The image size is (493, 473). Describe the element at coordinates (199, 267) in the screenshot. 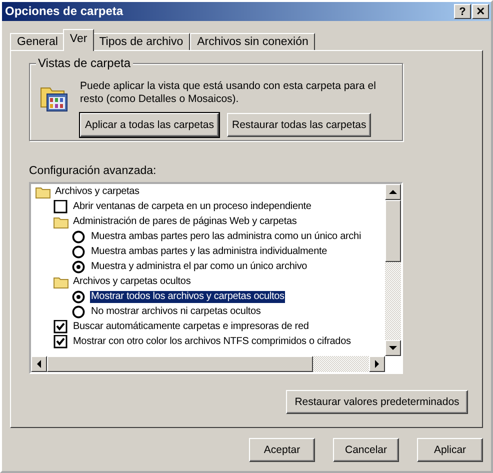

I see `setting-label: Muestra y administra el par como un único archivo` at that location.